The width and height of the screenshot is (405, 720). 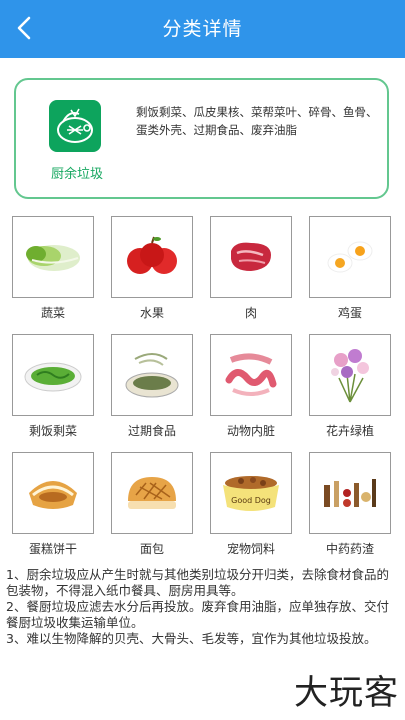 What do you see at coordinates (250, 549) in the screenshot?
I see `grid-item-label: 宠物饲料` at bounding box center [250, 549].